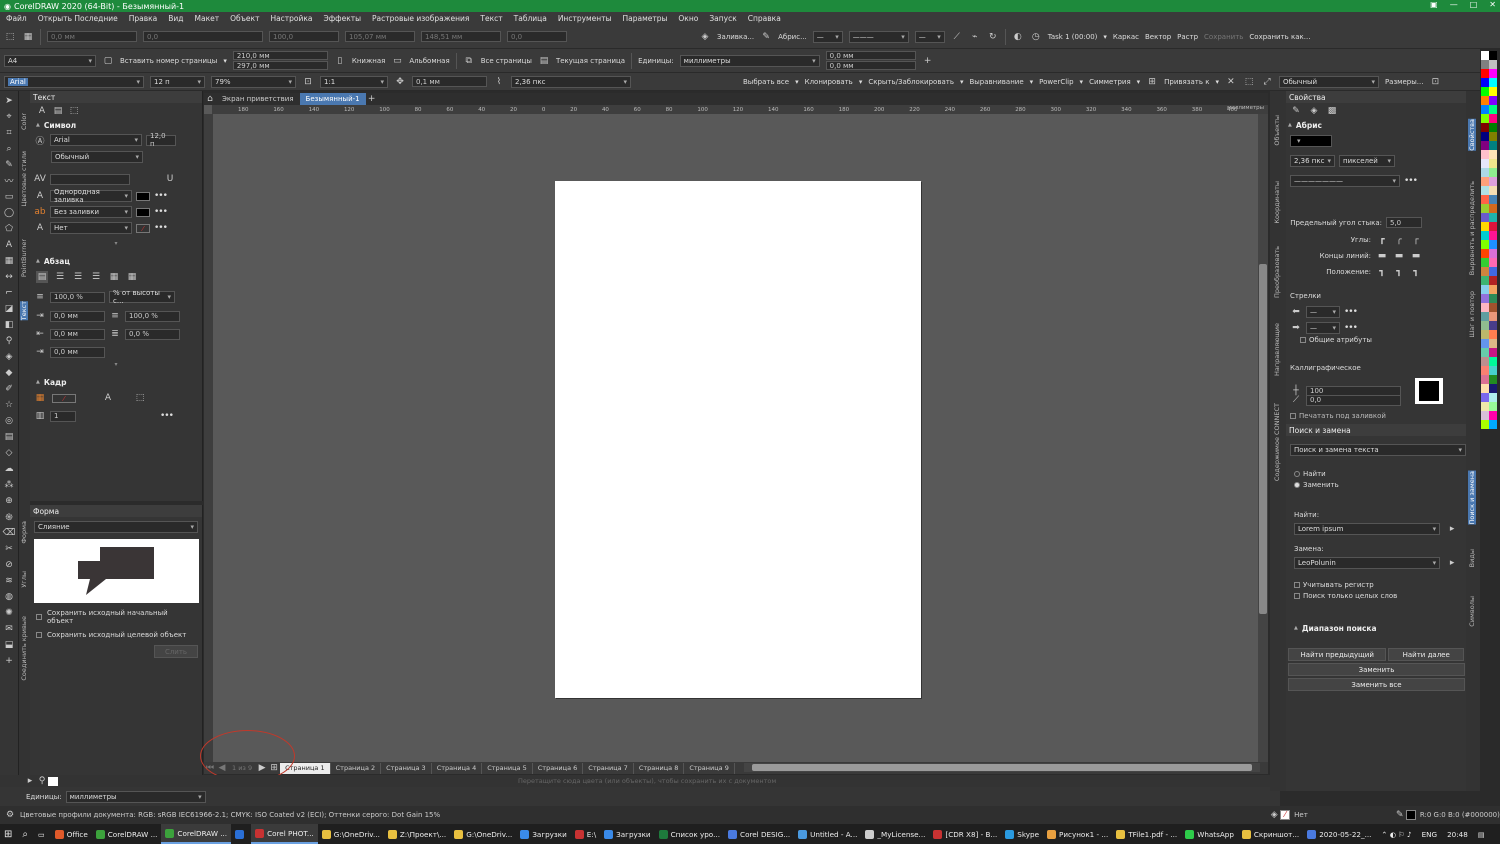  I want to click on fill2-select: Без заливки, so click(91, 212).